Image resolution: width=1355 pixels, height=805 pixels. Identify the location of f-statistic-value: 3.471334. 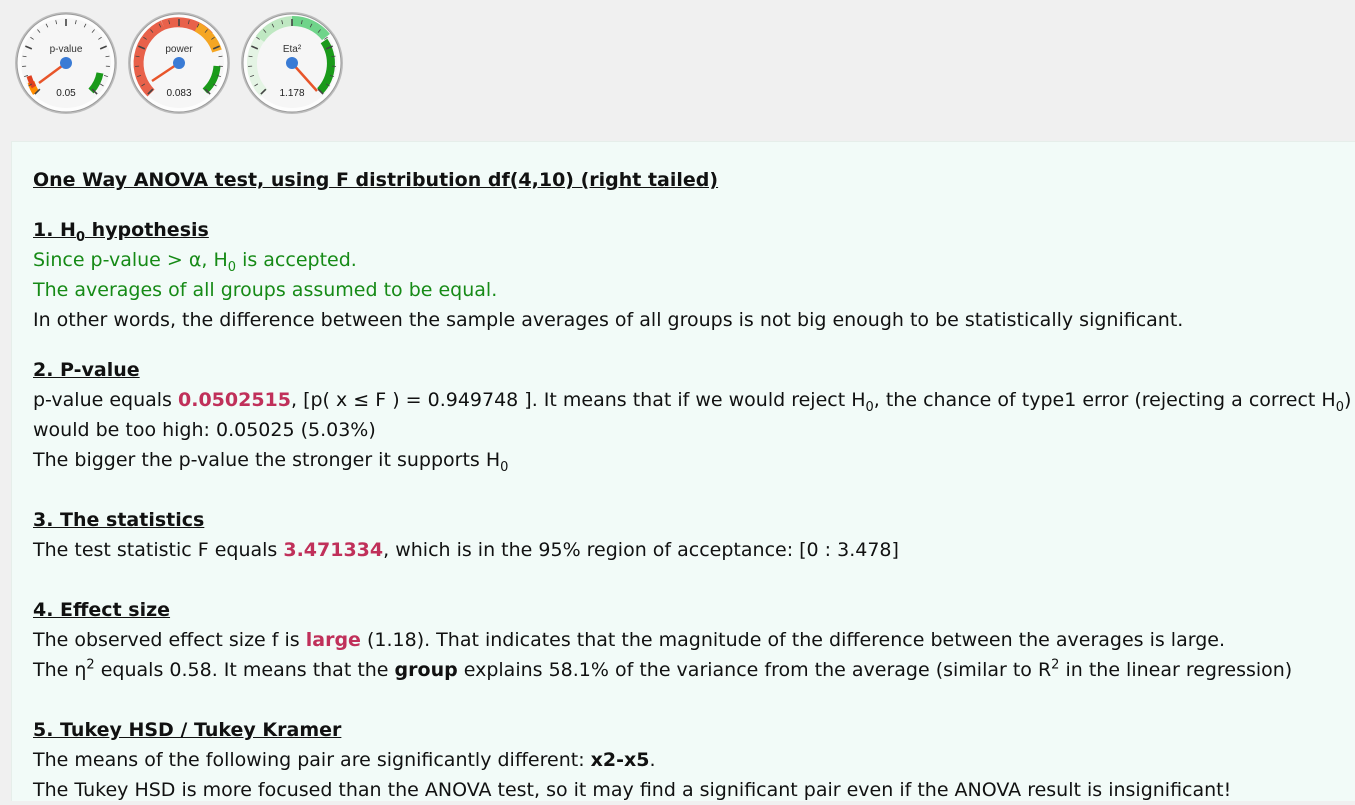
(333, 550).